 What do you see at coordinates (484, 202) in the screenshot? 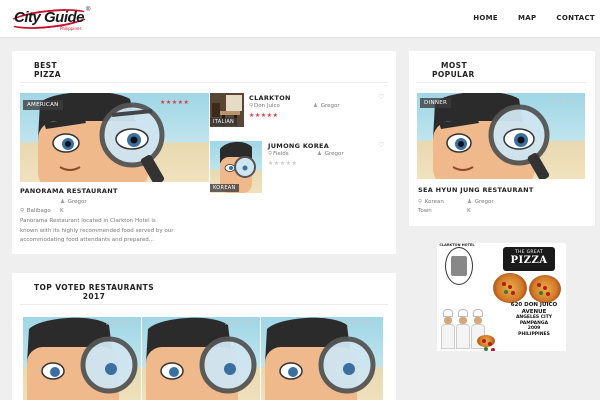
I see `sea-hyun-owner: Gregor` at bounding box center [484, 202].